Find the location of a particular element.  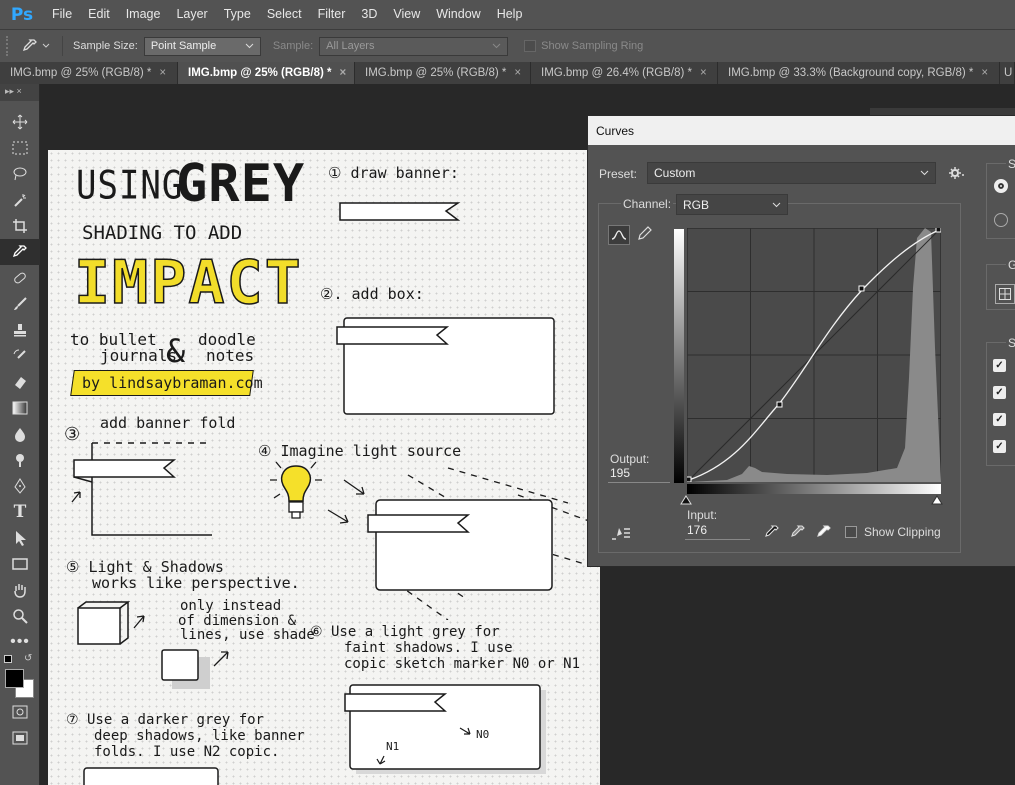

side-checkbox-3: ✓ is located at coordinates (999, 419).